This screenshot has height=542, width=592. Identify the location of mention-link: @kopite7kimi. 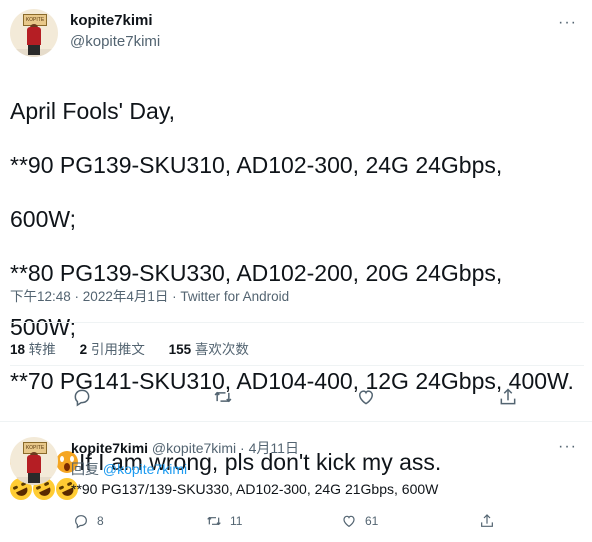
(145, 469).